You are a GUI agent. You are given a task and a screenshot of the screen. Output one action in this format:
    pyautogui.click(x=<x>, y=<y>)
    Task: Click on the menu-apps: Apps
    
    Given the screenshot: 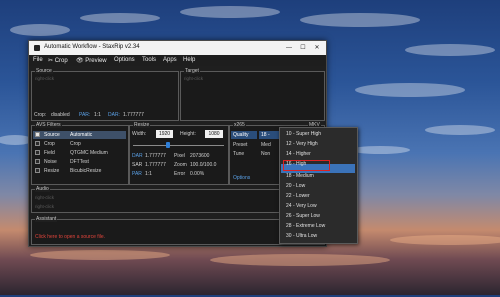 What is the action you would take?
    pyautogui.click(x=170, y=60)
    